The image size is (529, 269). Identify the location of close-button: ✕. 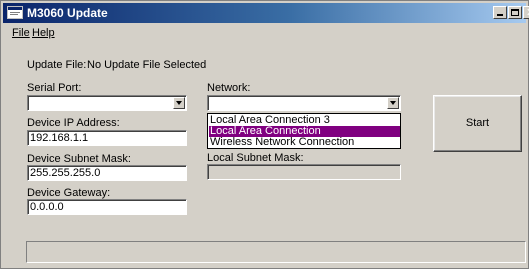
(526, 12).